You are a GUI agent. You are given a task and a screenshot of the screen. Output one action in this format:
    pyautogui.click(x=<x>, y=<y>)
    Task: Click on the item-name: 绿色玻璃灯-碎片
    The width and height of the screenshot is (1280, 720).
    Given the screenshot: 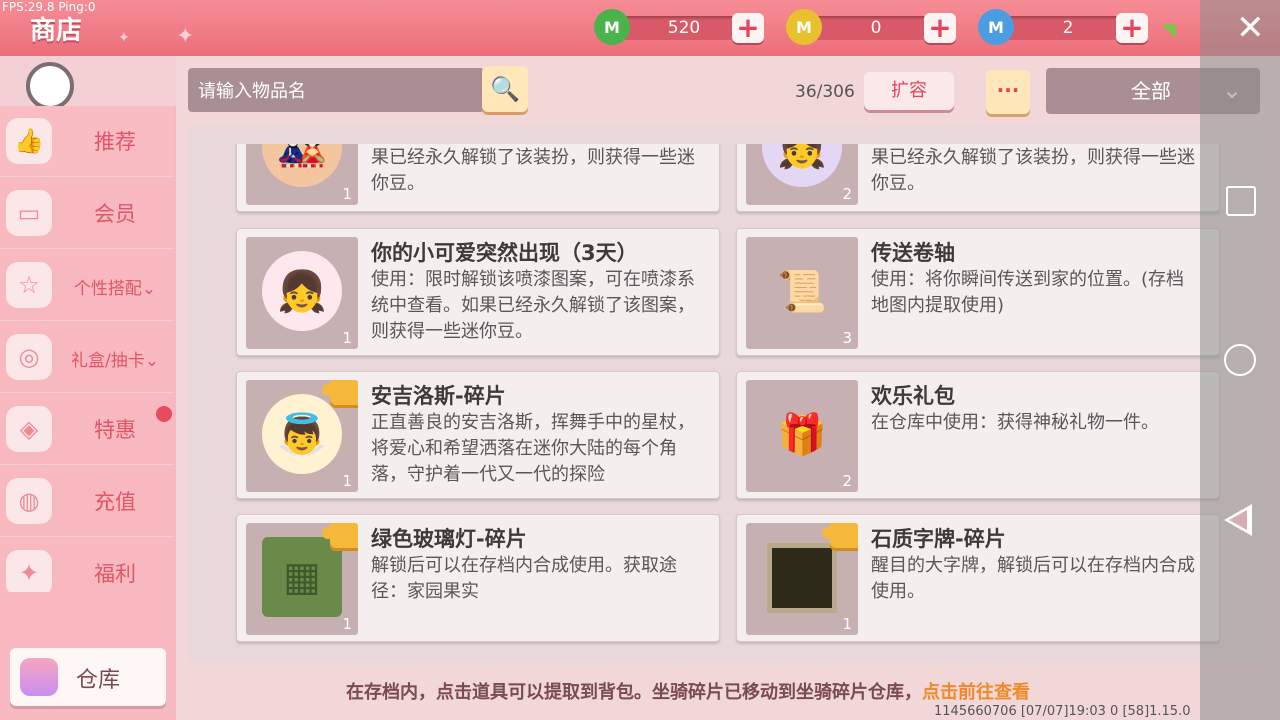 What is the action you would take?
    pyautogui.click(x=449, y=539)
    